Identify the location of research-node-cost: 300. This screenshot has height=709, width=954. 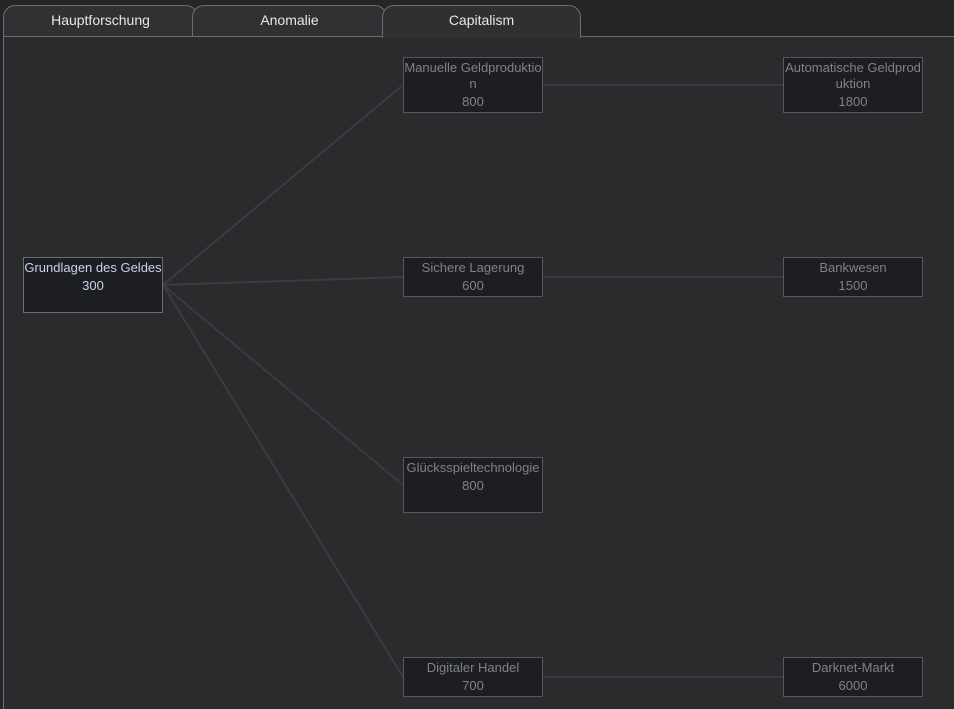
(93, 285).